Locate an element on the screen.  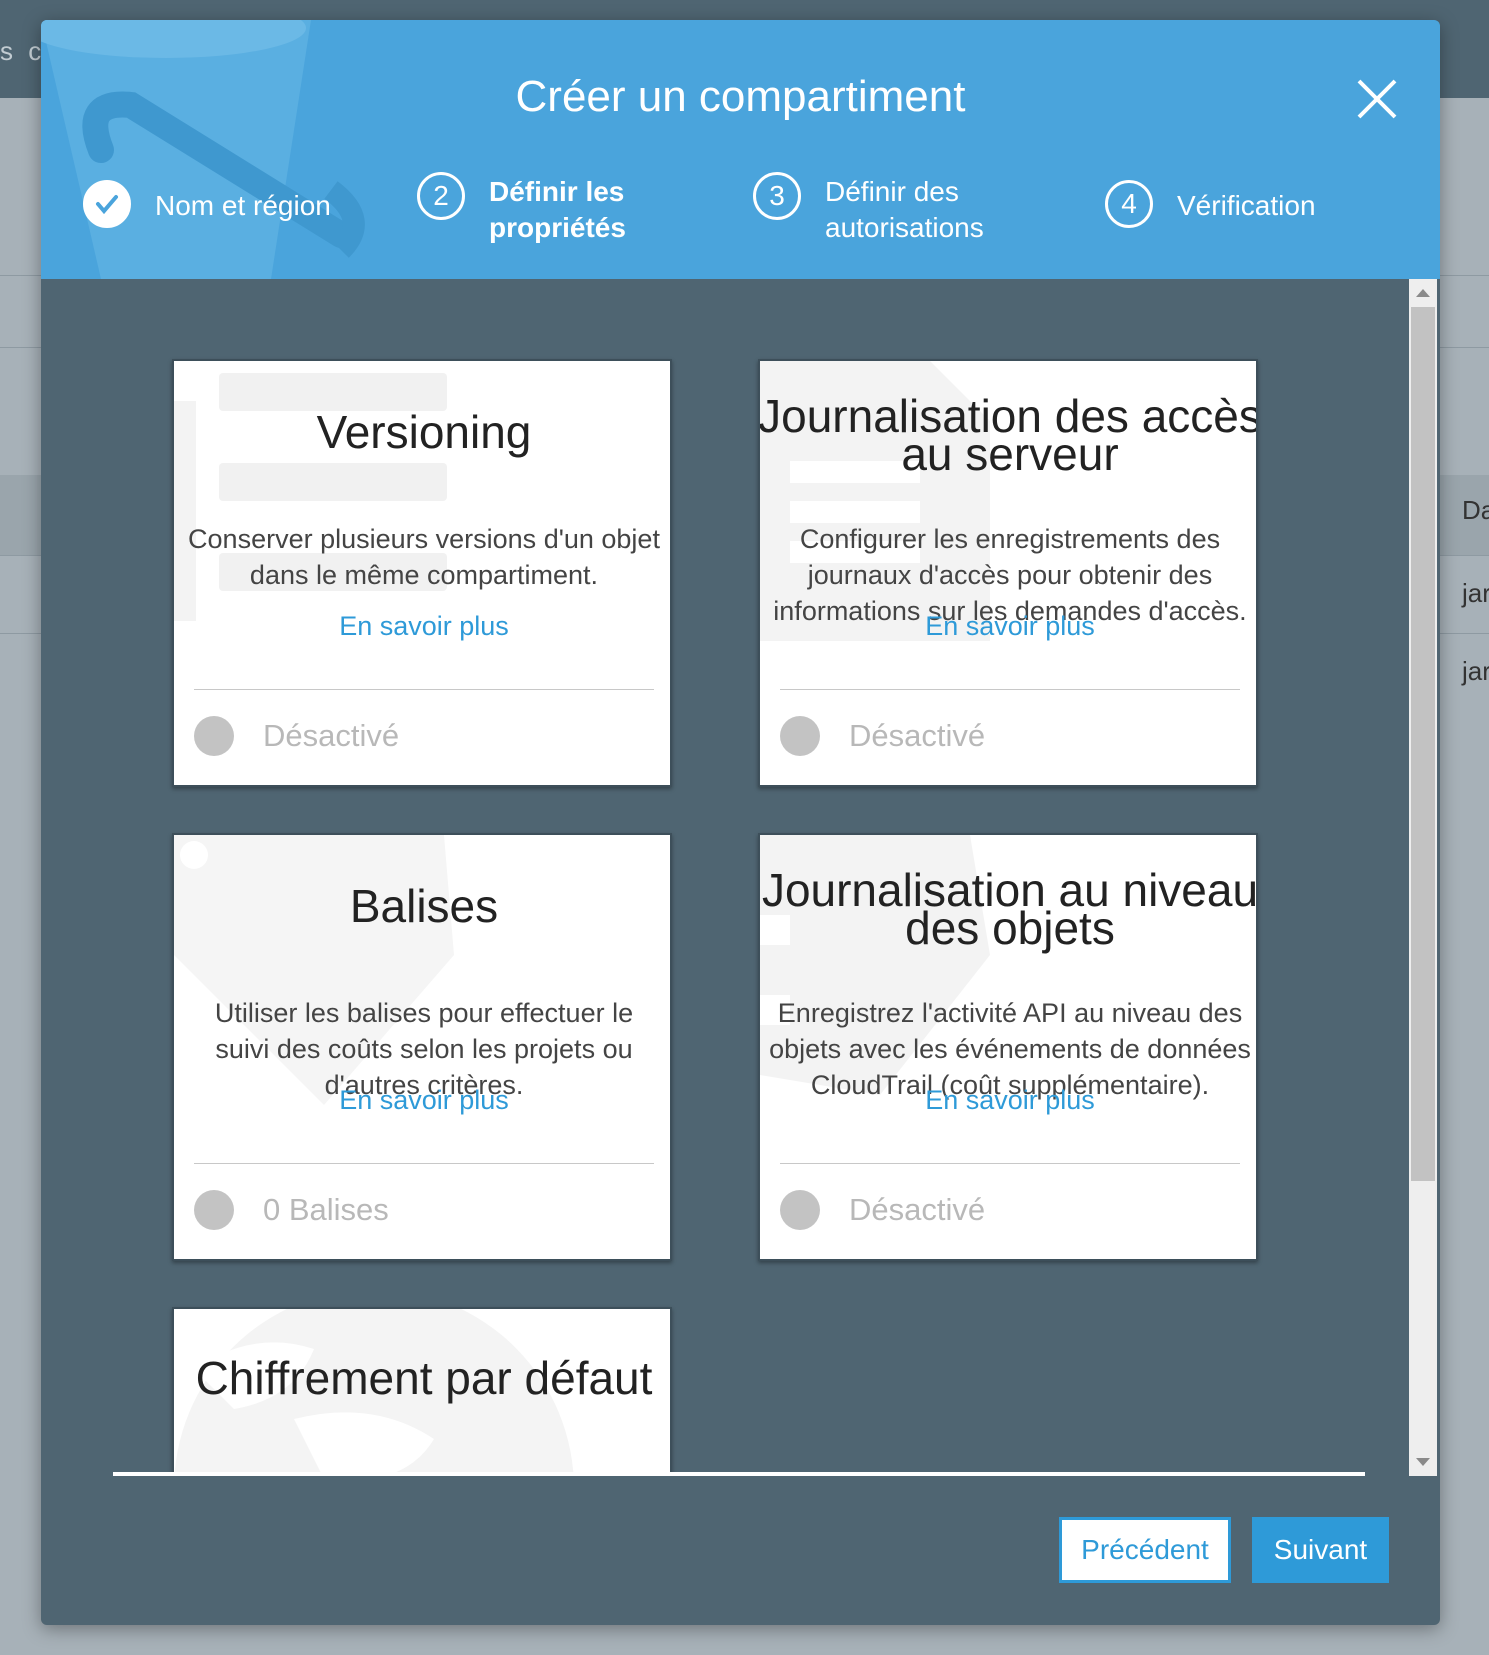
step-label: Vérification is located at coordinates (1246, 205).